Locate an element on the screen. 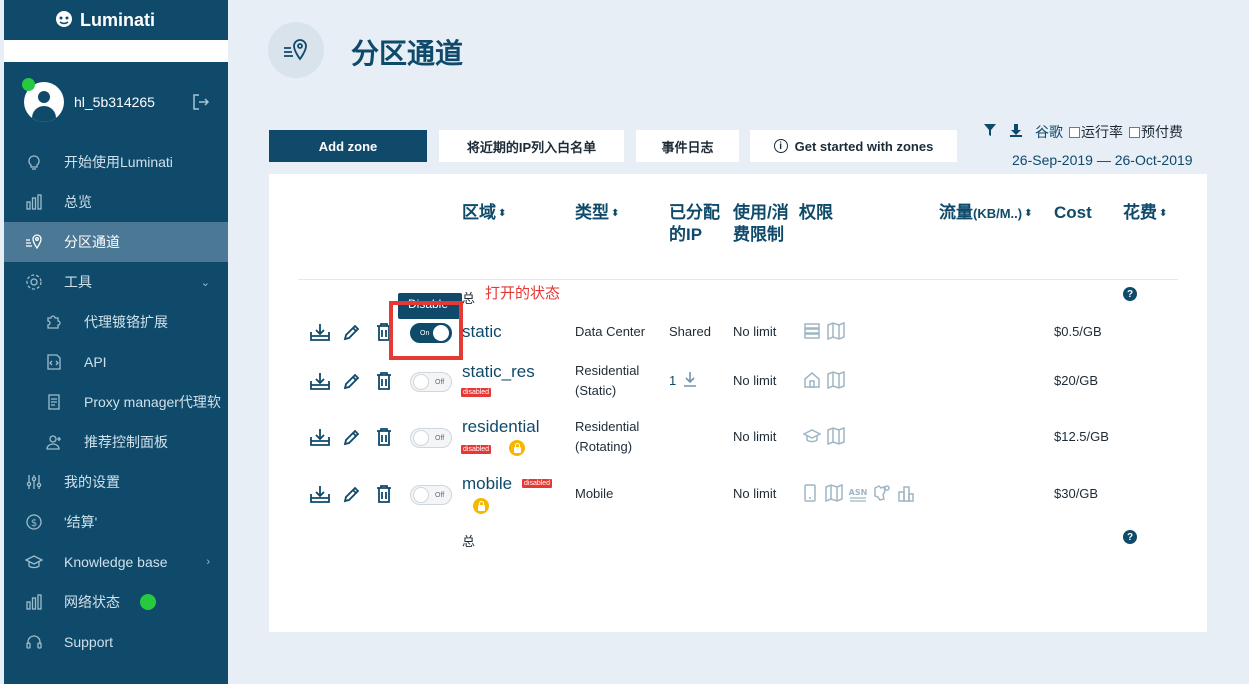 The height and width of the screenshot is (684, 1249). uptime-label: 运行率 is located at coordinates (1102, 132).